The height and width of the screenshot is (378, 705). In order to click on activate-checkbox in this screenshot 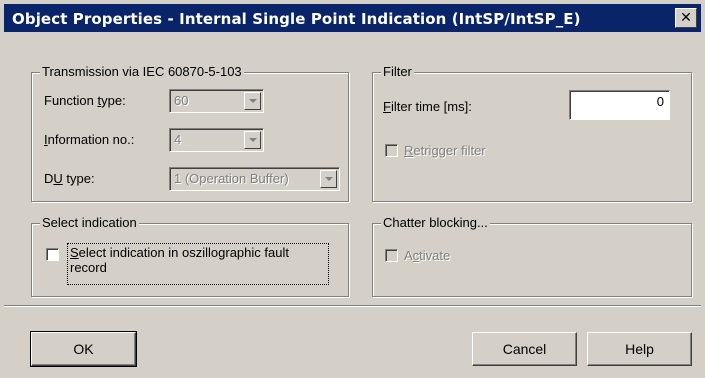, I will do `click(391, 255)`.